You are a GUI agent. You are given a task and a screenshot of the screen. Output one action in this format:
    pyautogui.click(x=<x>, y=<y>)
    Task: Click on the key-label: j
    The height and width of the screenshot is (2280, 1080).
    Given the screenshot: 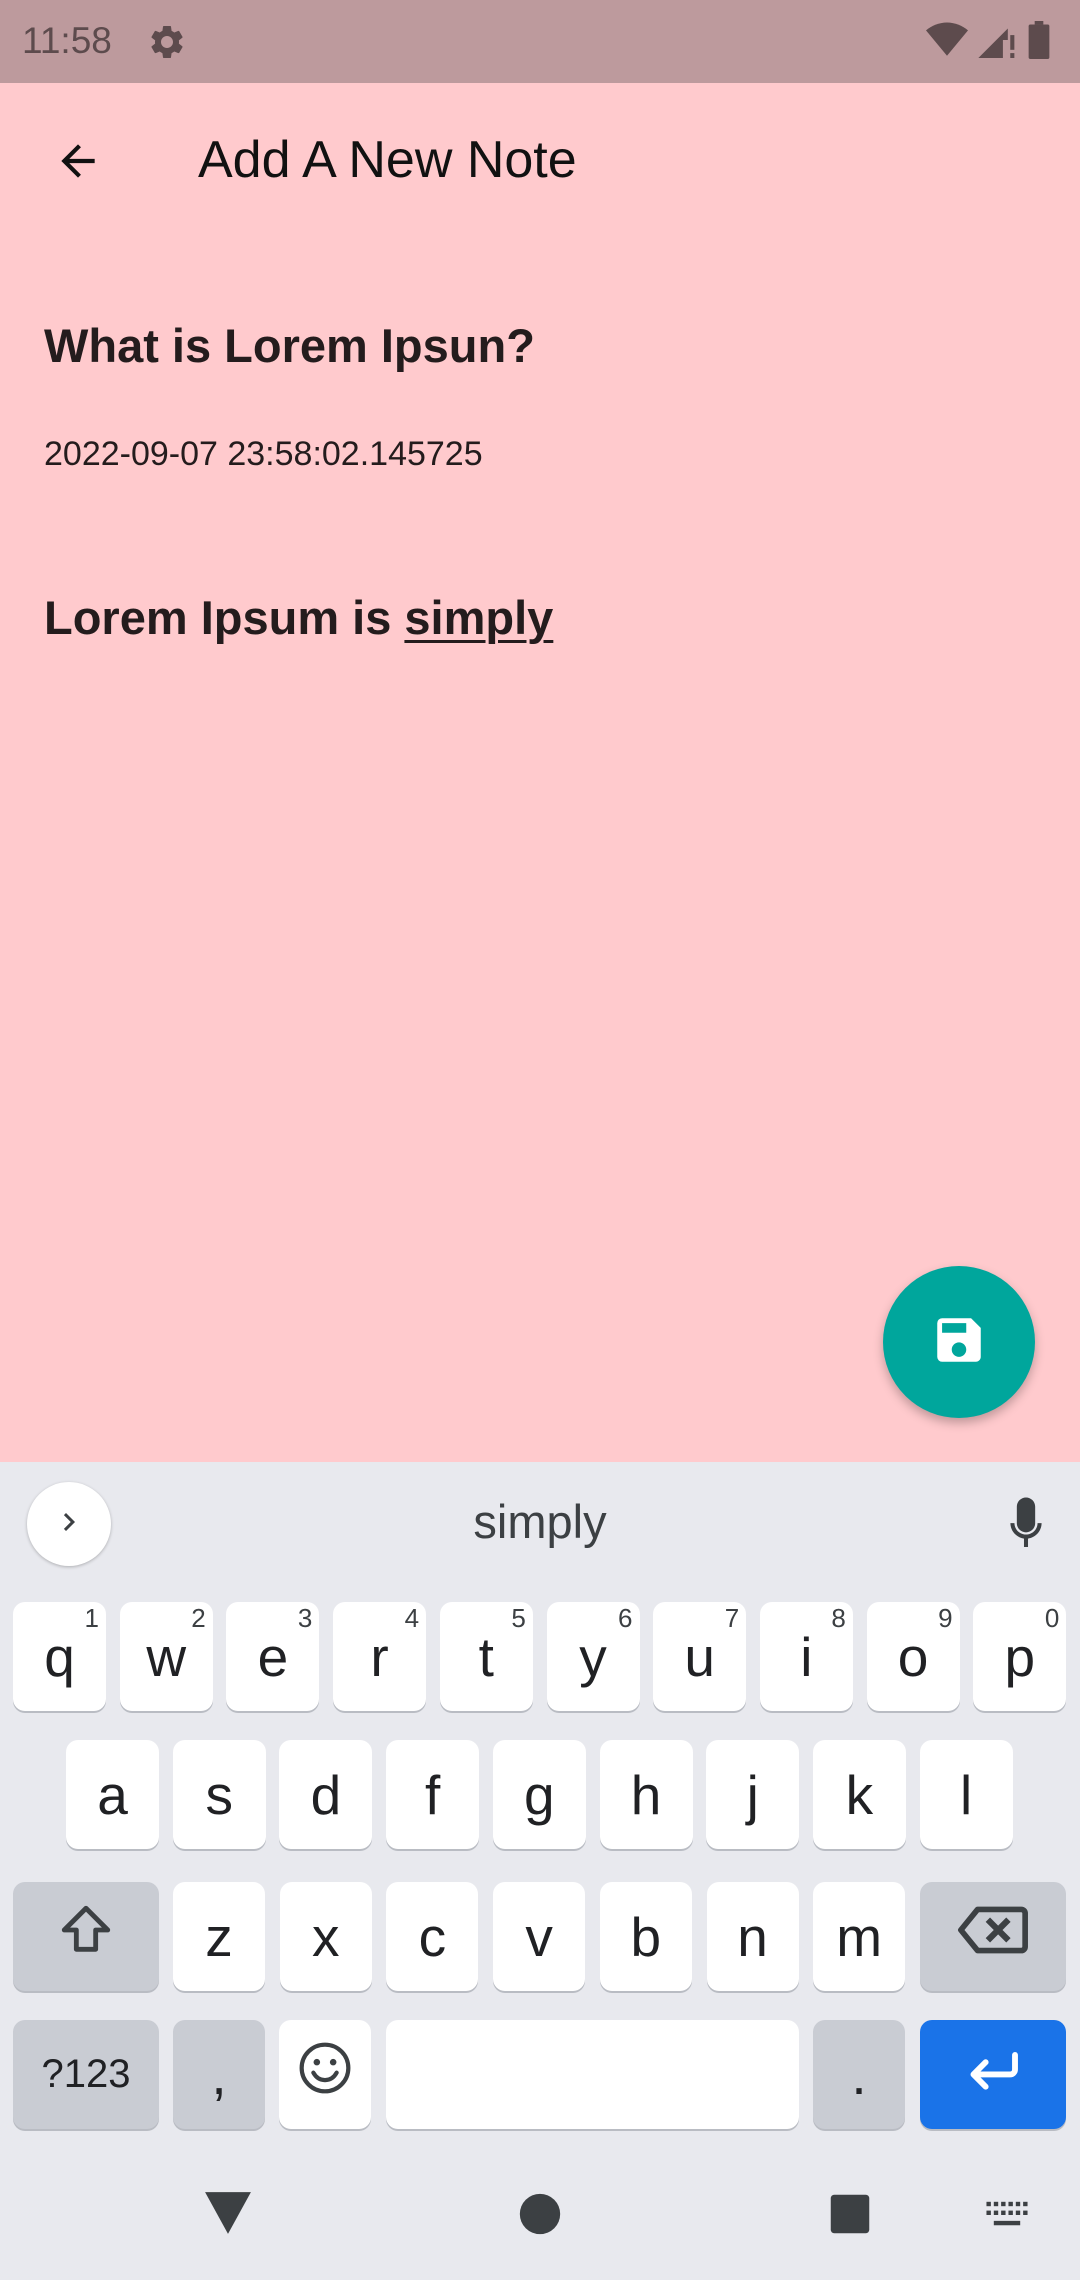 What is the action you would take?
    pyautogui.click(x=752, y=1794)
    